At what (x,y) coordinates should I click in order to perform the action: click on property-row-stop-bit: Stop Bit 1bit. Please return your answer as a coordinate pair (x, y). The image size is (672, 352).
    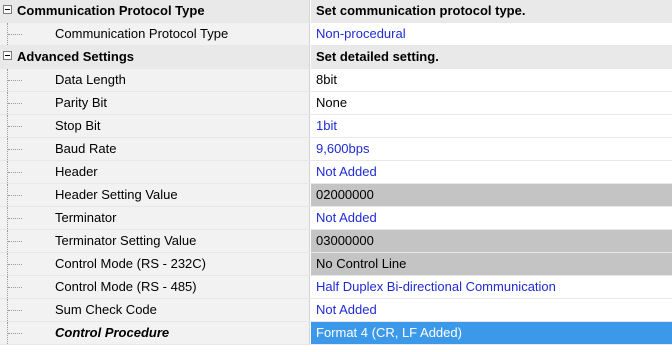
    Looking at the image, I should click on (336, 126).